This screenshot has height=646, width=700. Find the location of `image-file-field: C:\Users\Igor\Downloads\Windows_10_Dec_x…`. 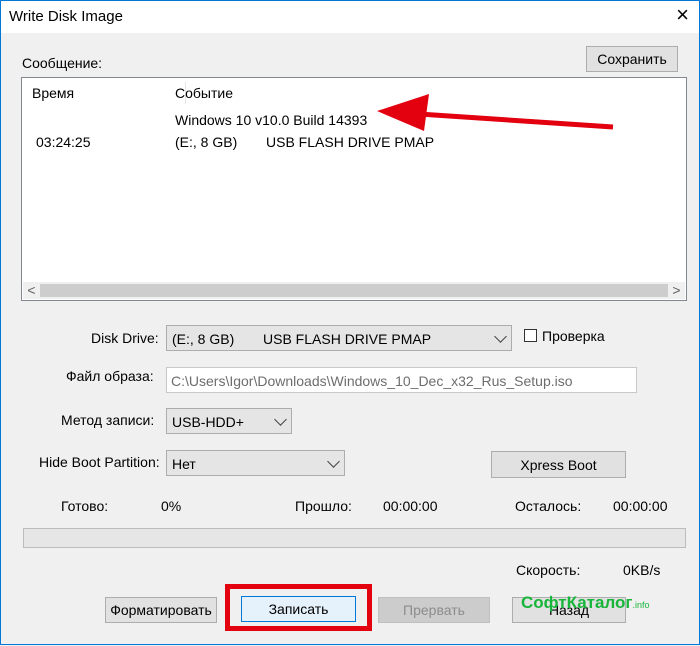

image-file-field: C:\Users\Igor\Downloads\Windows_10_Dec_x… is located at coordinates (401, 380).